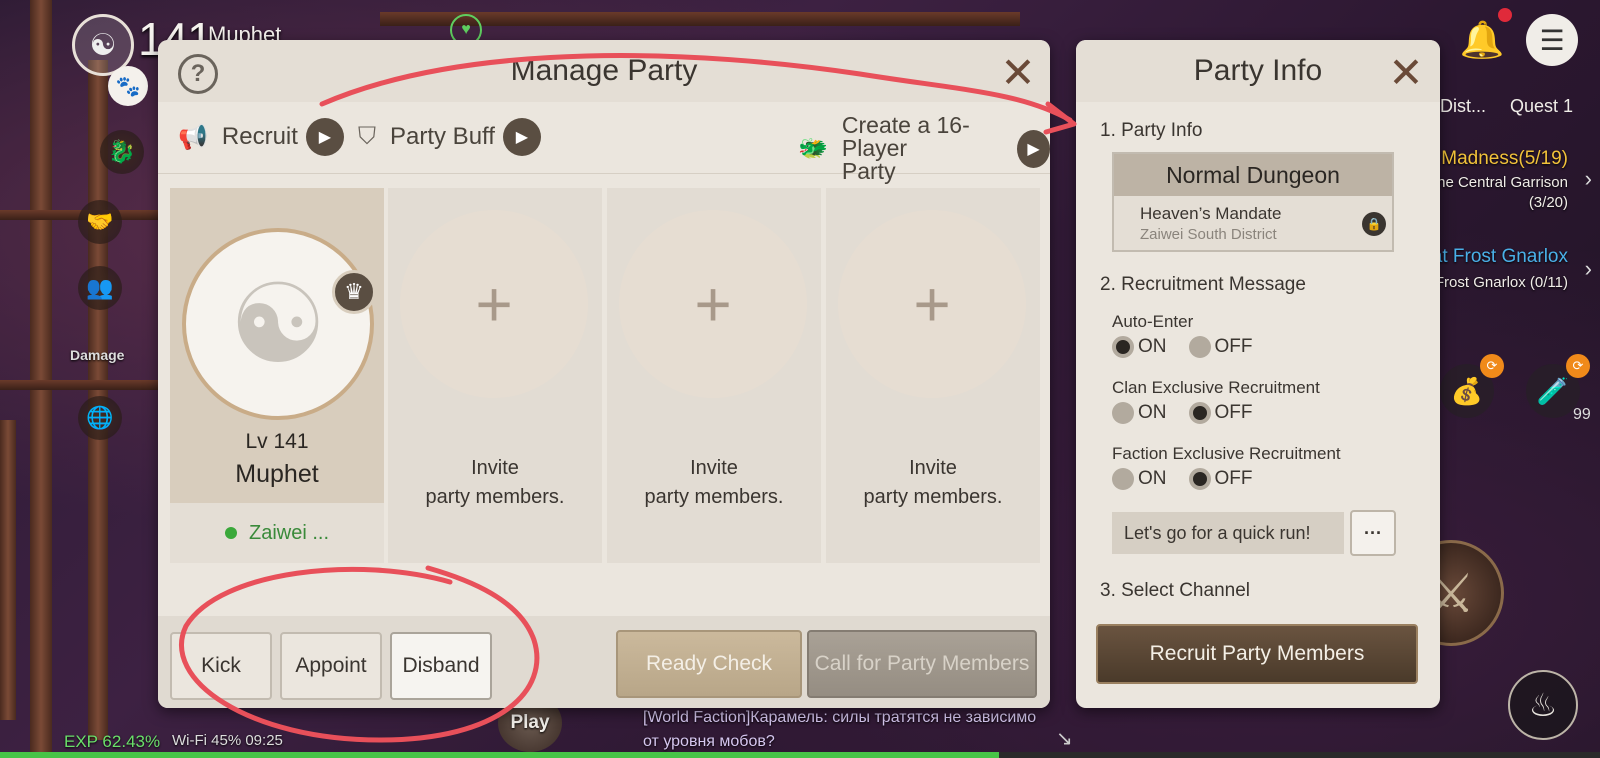 This screenshot has width=1600, height=758. Describe the element at coordinates (221, 666) in the screenshot. I see `kick-button: Kick` at that location.